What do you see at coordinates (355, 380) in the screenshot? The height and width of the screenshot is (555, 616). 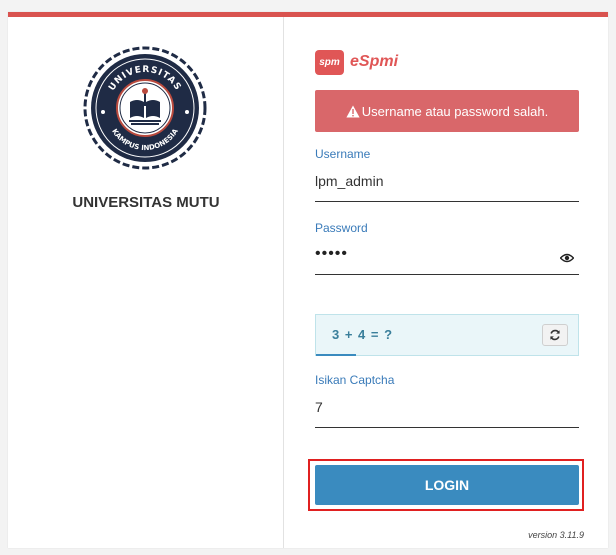 I see `captcha-label: Isikan Captcha` at bounding box center [355, 380].